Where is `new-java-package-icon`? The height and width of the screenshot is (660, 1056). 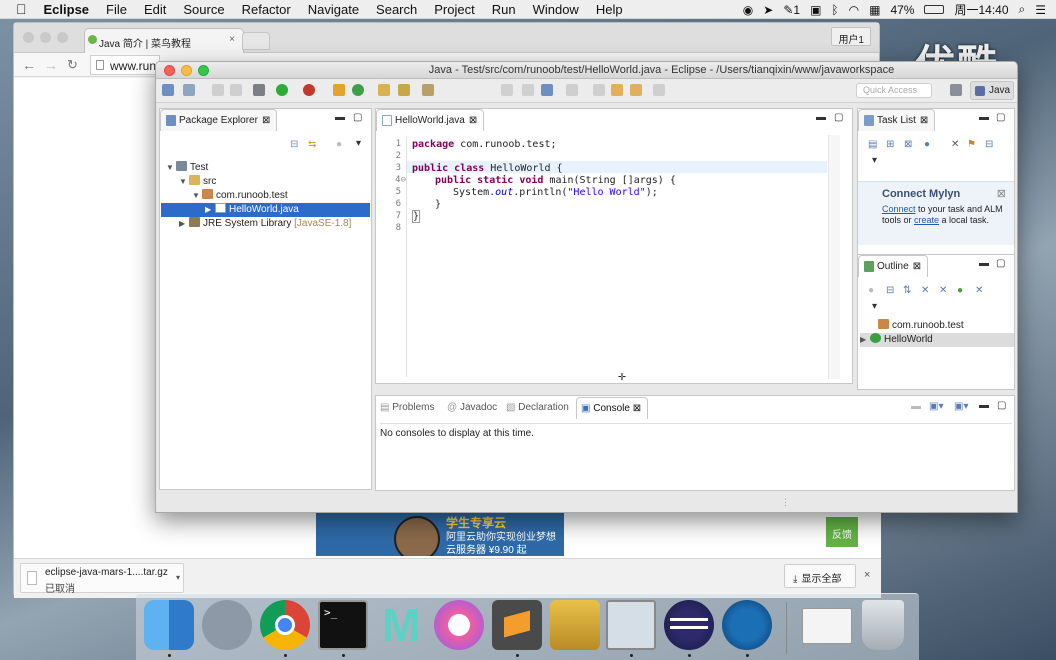 new-java-package-icon is located at coordinates (339, 90).